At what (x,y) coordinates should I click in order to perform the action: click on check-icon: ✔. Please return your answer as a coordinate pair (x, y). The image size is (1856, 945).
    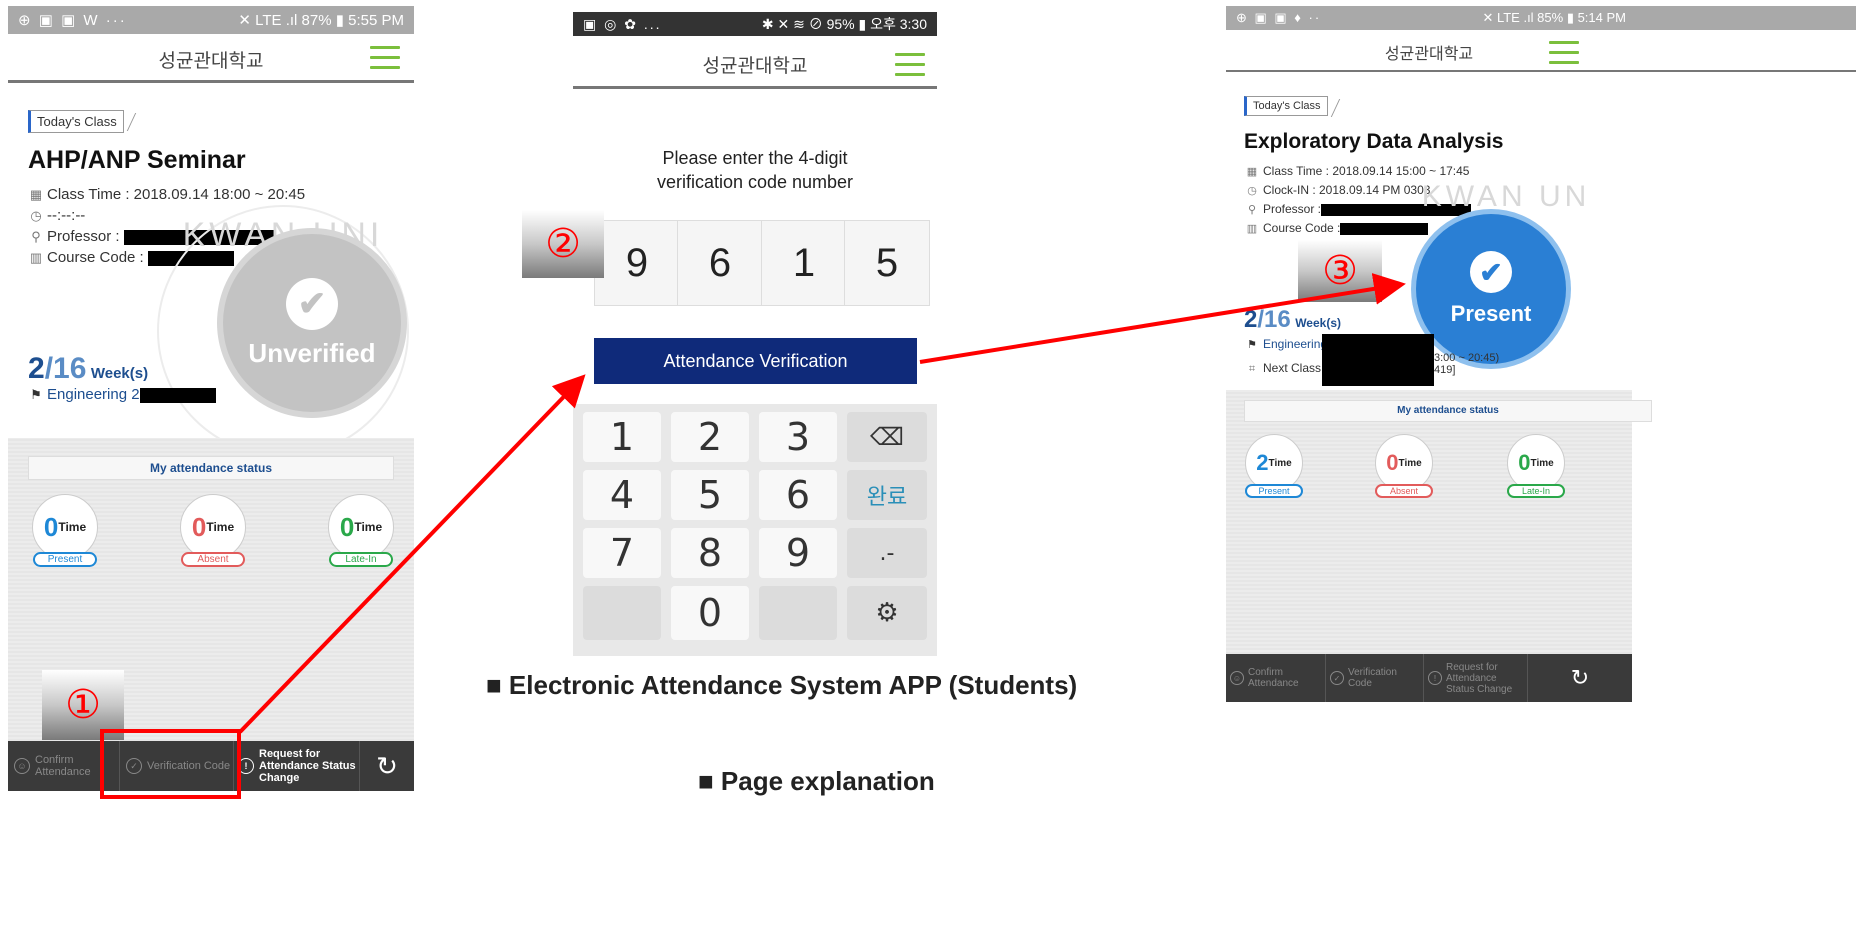
    Looking at the image, I should click on (312, 303).